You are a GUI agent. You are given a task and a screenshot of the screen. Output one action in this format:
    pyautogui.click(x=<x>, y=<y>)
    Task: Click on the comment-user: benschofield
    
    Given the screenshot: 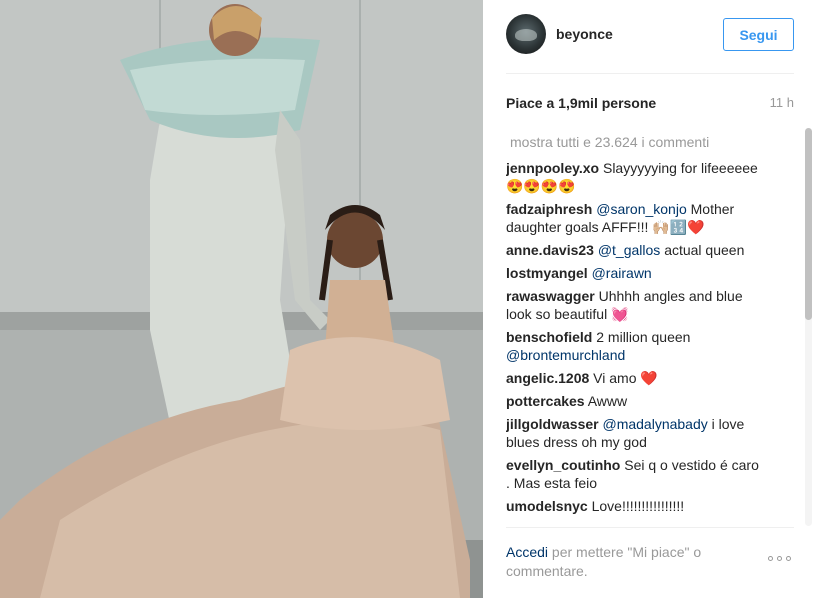 What is the action you would take?
    pyautogui.click(x=549, y=337)
    